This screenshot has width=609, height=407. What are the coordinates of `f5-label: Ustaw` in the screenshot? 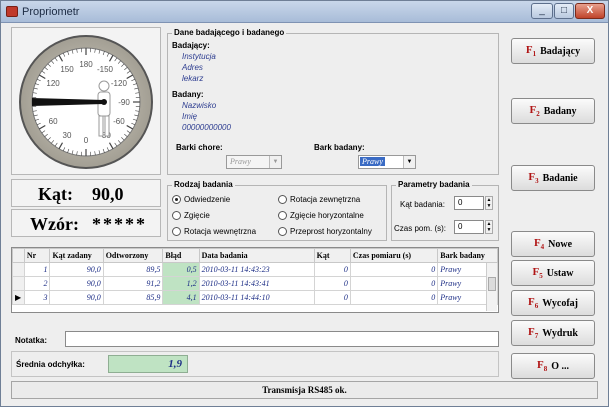 It's located at (560, 273).